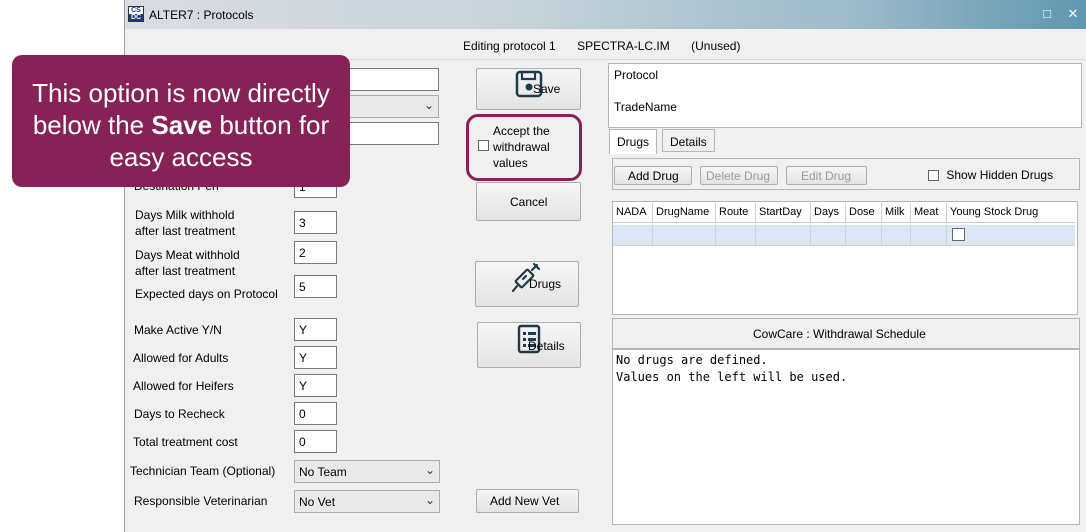  I want to click on details-button: Details, so click(529, 345).